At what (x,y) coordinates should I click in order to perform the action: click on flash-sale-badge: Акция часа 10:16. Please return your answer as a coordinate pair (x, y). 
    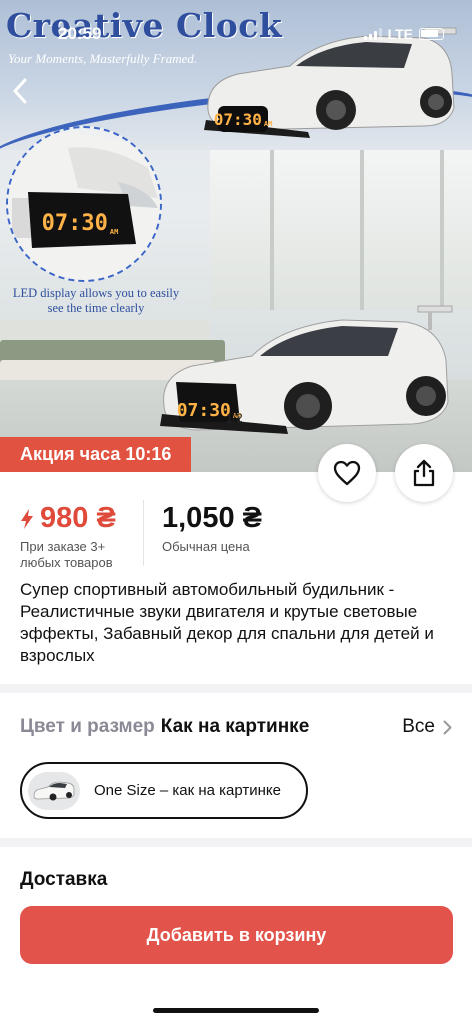
    Looking at the image, I should click on (96, 454).